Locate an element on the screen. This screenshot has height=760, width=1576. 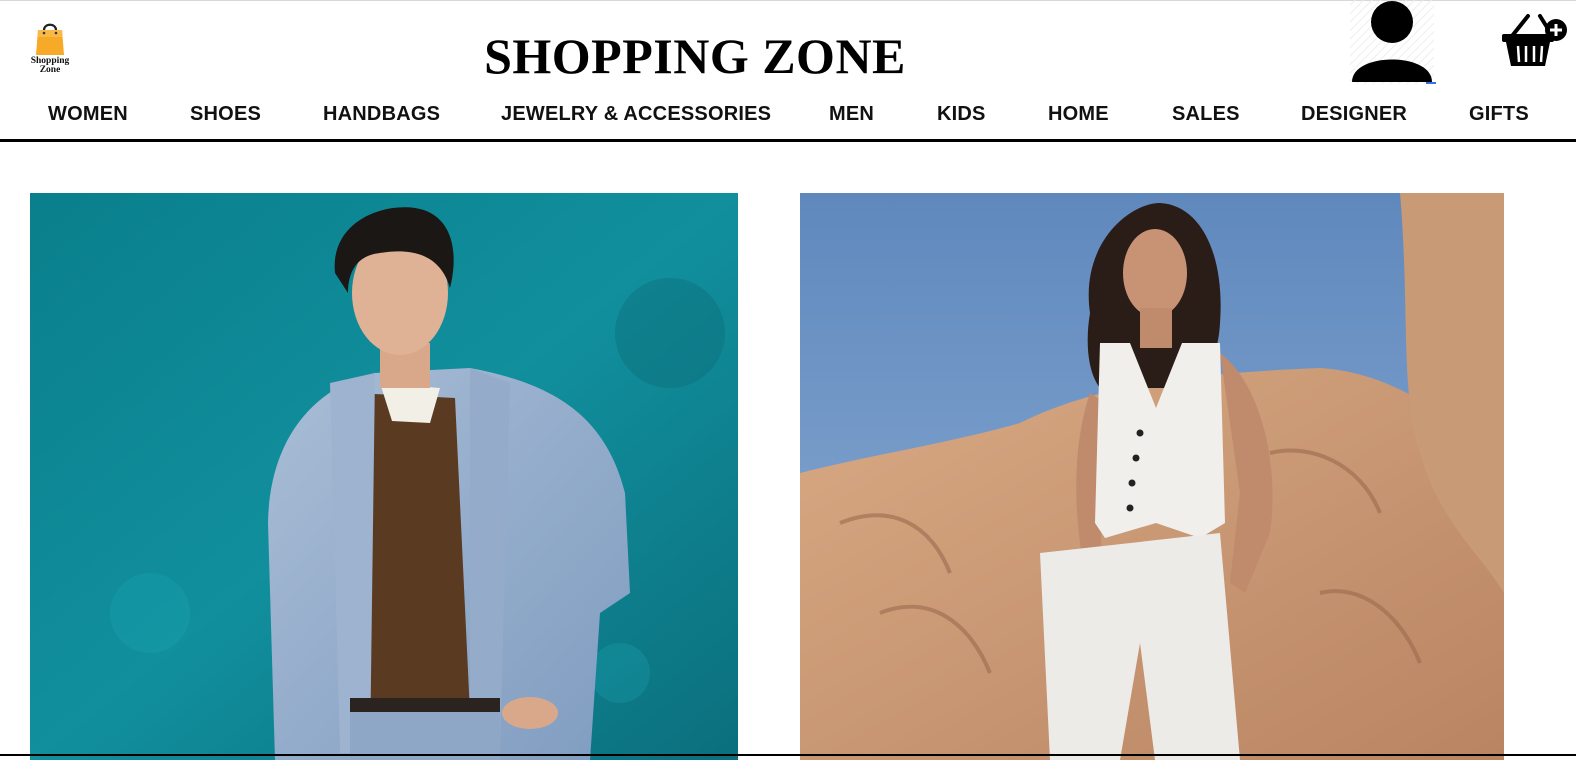
nav-item-men: MEN is located at coordinates (851, 114).